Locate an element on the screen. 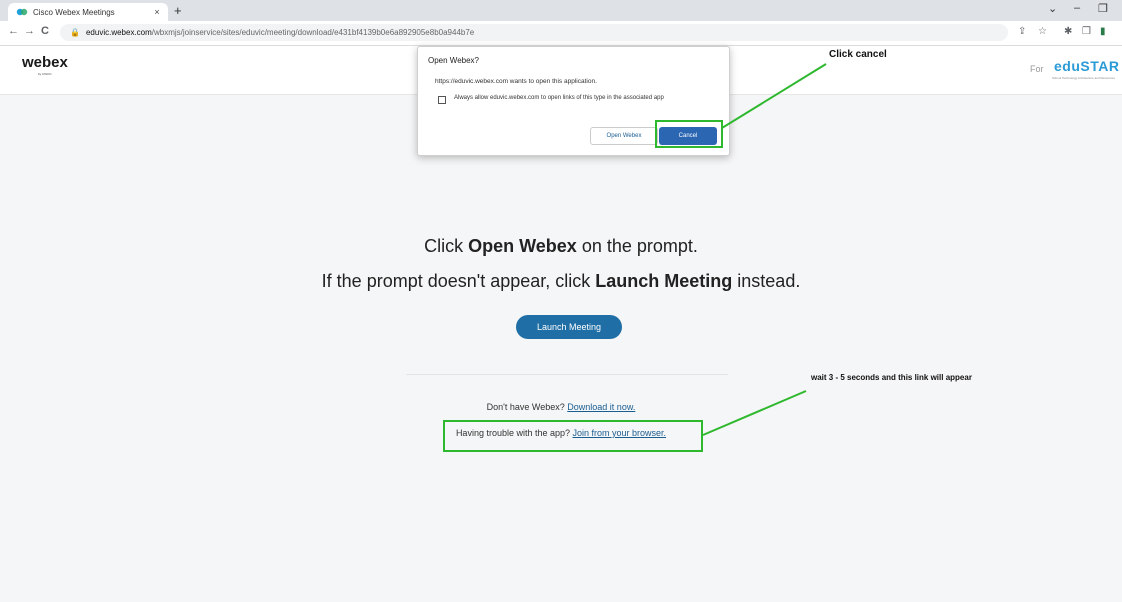  back-icon: ← is located at coordinates (13, 31).